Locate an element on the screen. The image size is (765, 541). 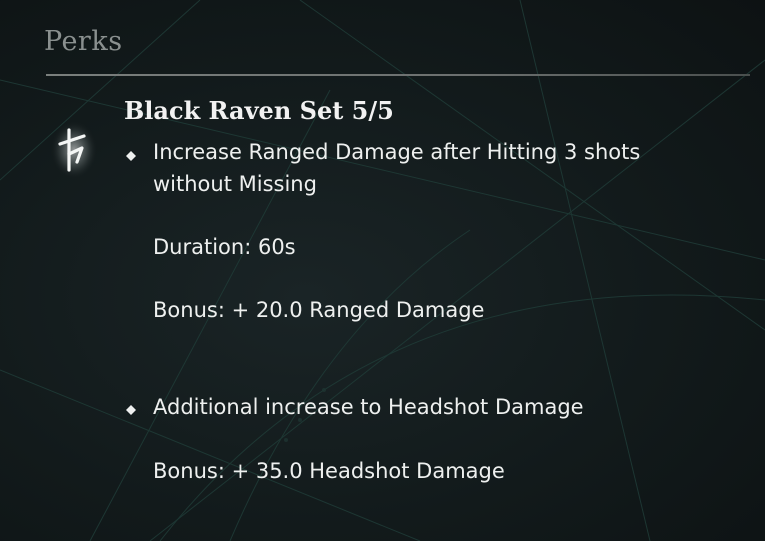
perk-effect-line: without Missing is located at coordinates (235, 184).